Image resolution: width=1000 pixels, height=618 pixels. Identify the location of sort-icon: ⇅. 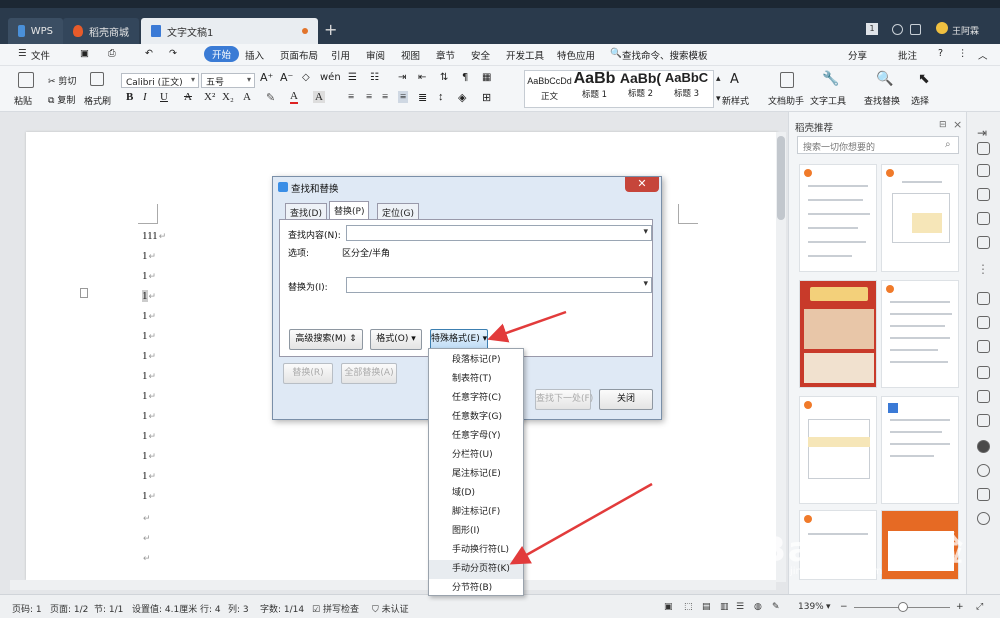
(444, 77).